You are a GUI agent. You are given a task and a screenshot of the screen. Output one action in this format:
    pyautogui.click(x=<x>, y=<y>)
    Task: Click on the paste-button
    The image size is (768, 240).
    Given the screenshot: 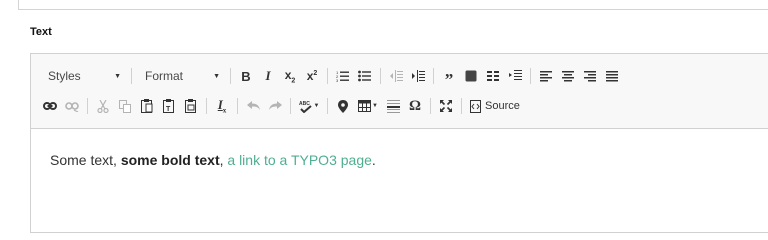 What is the action you would take?
    pyautogui.click(x=147, y=106)
    